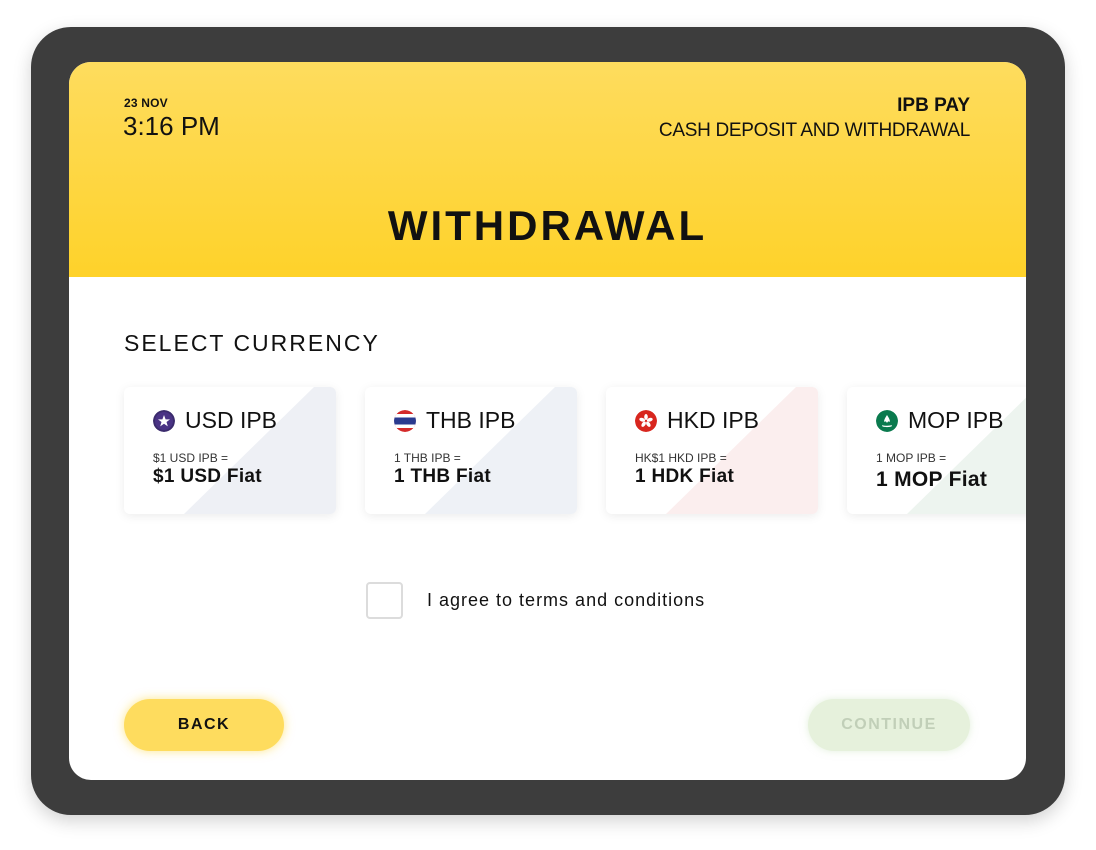  What do you see at coordinates (384, 600) in the screenshot?
I see `terms-checkbox` at bounding box center [384, 600].